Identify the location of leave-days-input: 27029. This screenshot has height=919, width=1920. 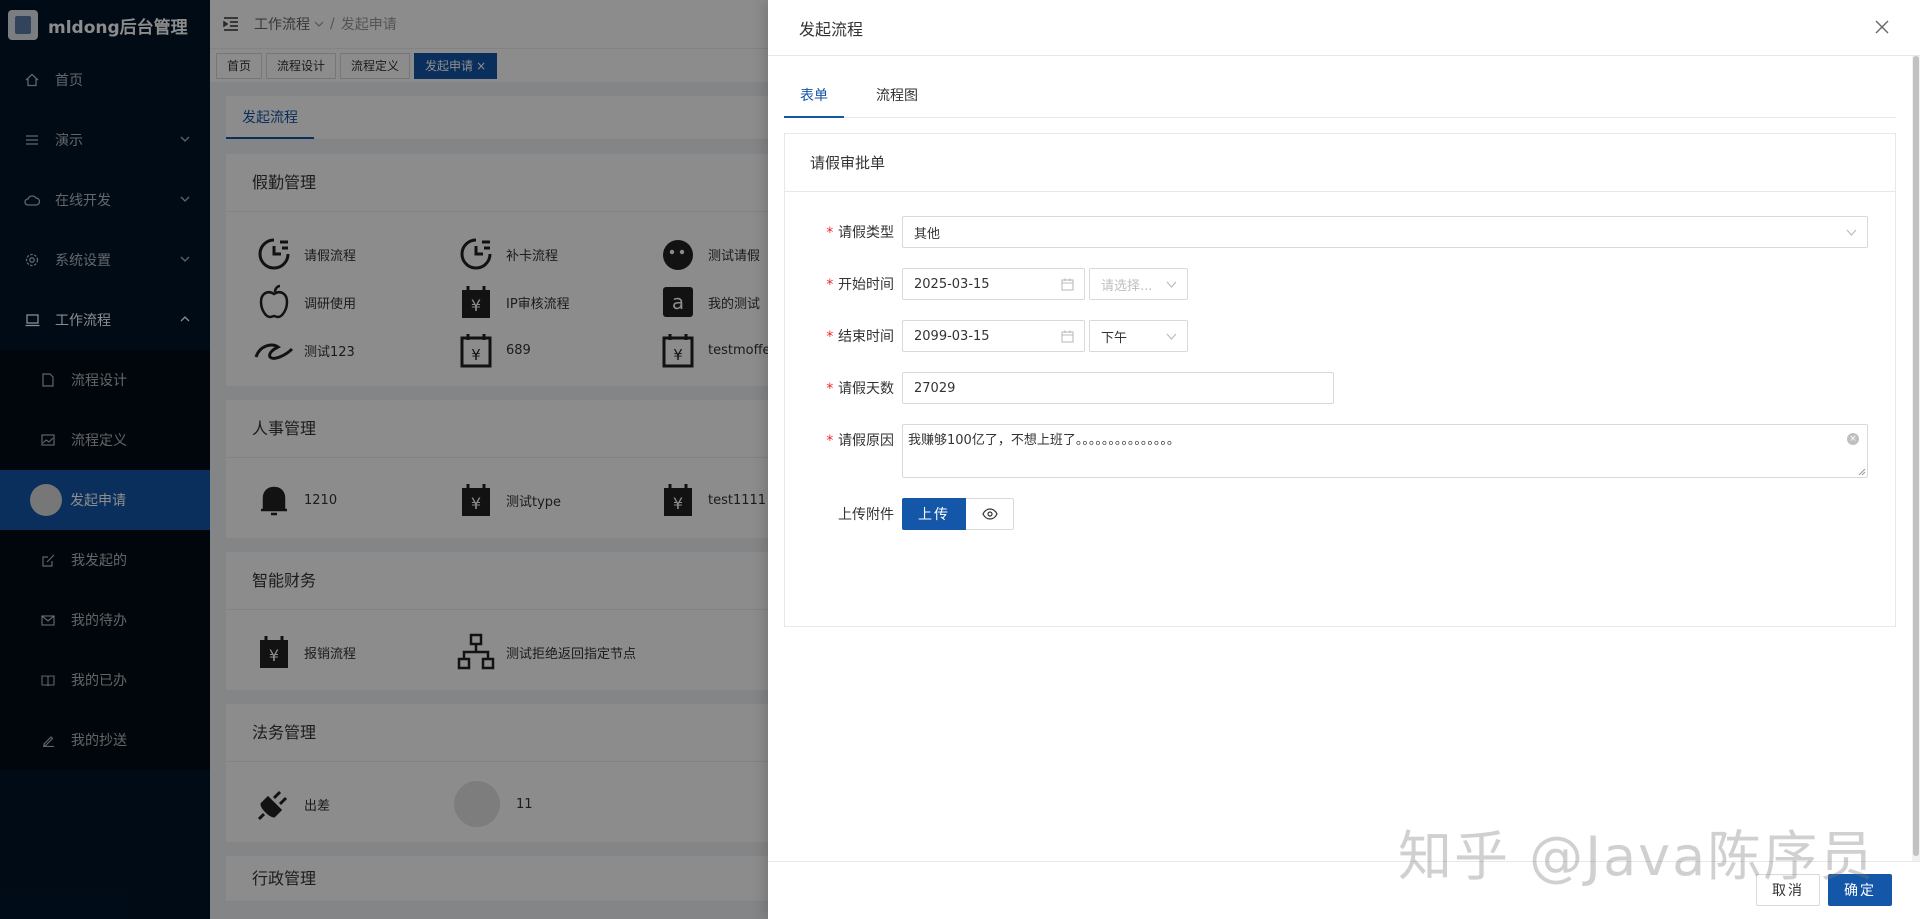
(1118, 388).